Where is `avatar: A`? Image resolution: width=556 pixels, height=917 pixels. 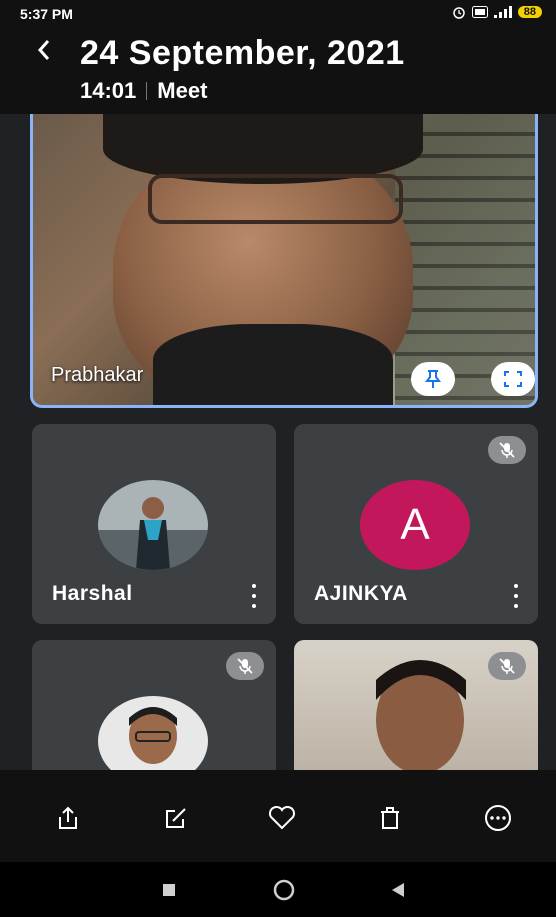
avatar: A is located at coordinates (415, 525).